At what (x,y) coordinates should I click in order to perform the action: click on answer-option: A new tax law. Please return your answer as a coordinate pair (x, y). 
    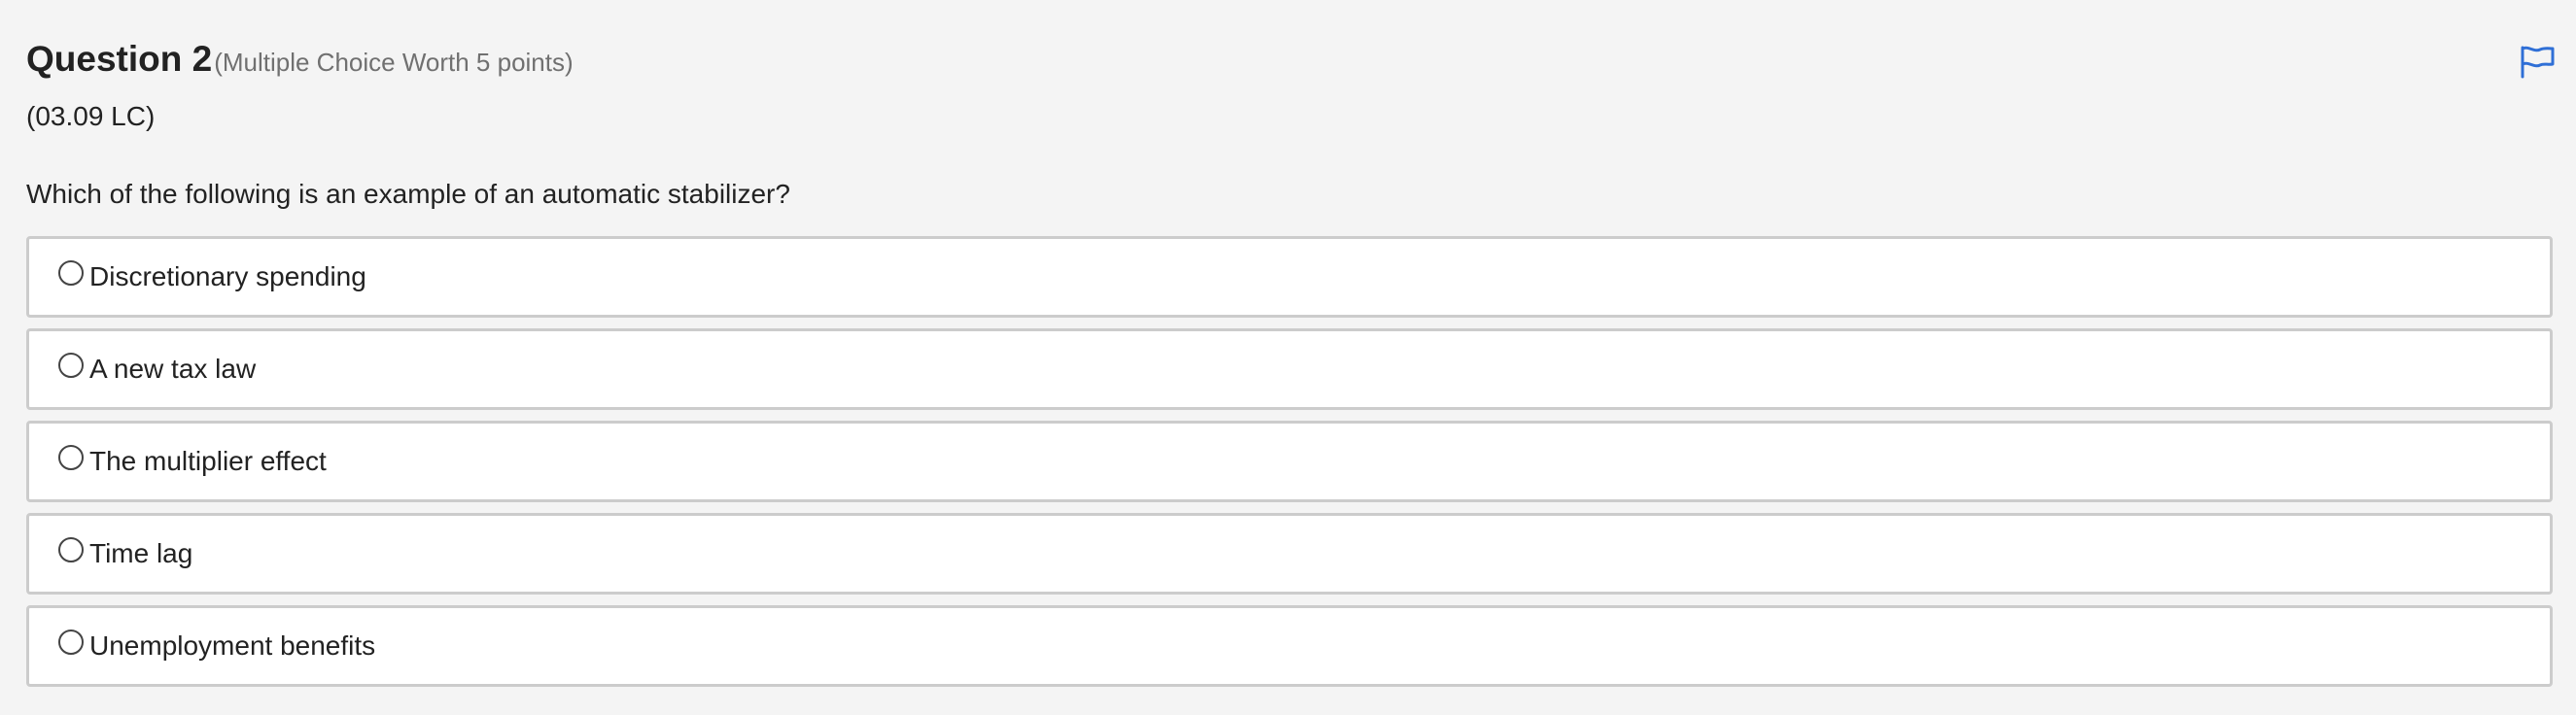
    Looking at the image, I should click on (1289, 369).